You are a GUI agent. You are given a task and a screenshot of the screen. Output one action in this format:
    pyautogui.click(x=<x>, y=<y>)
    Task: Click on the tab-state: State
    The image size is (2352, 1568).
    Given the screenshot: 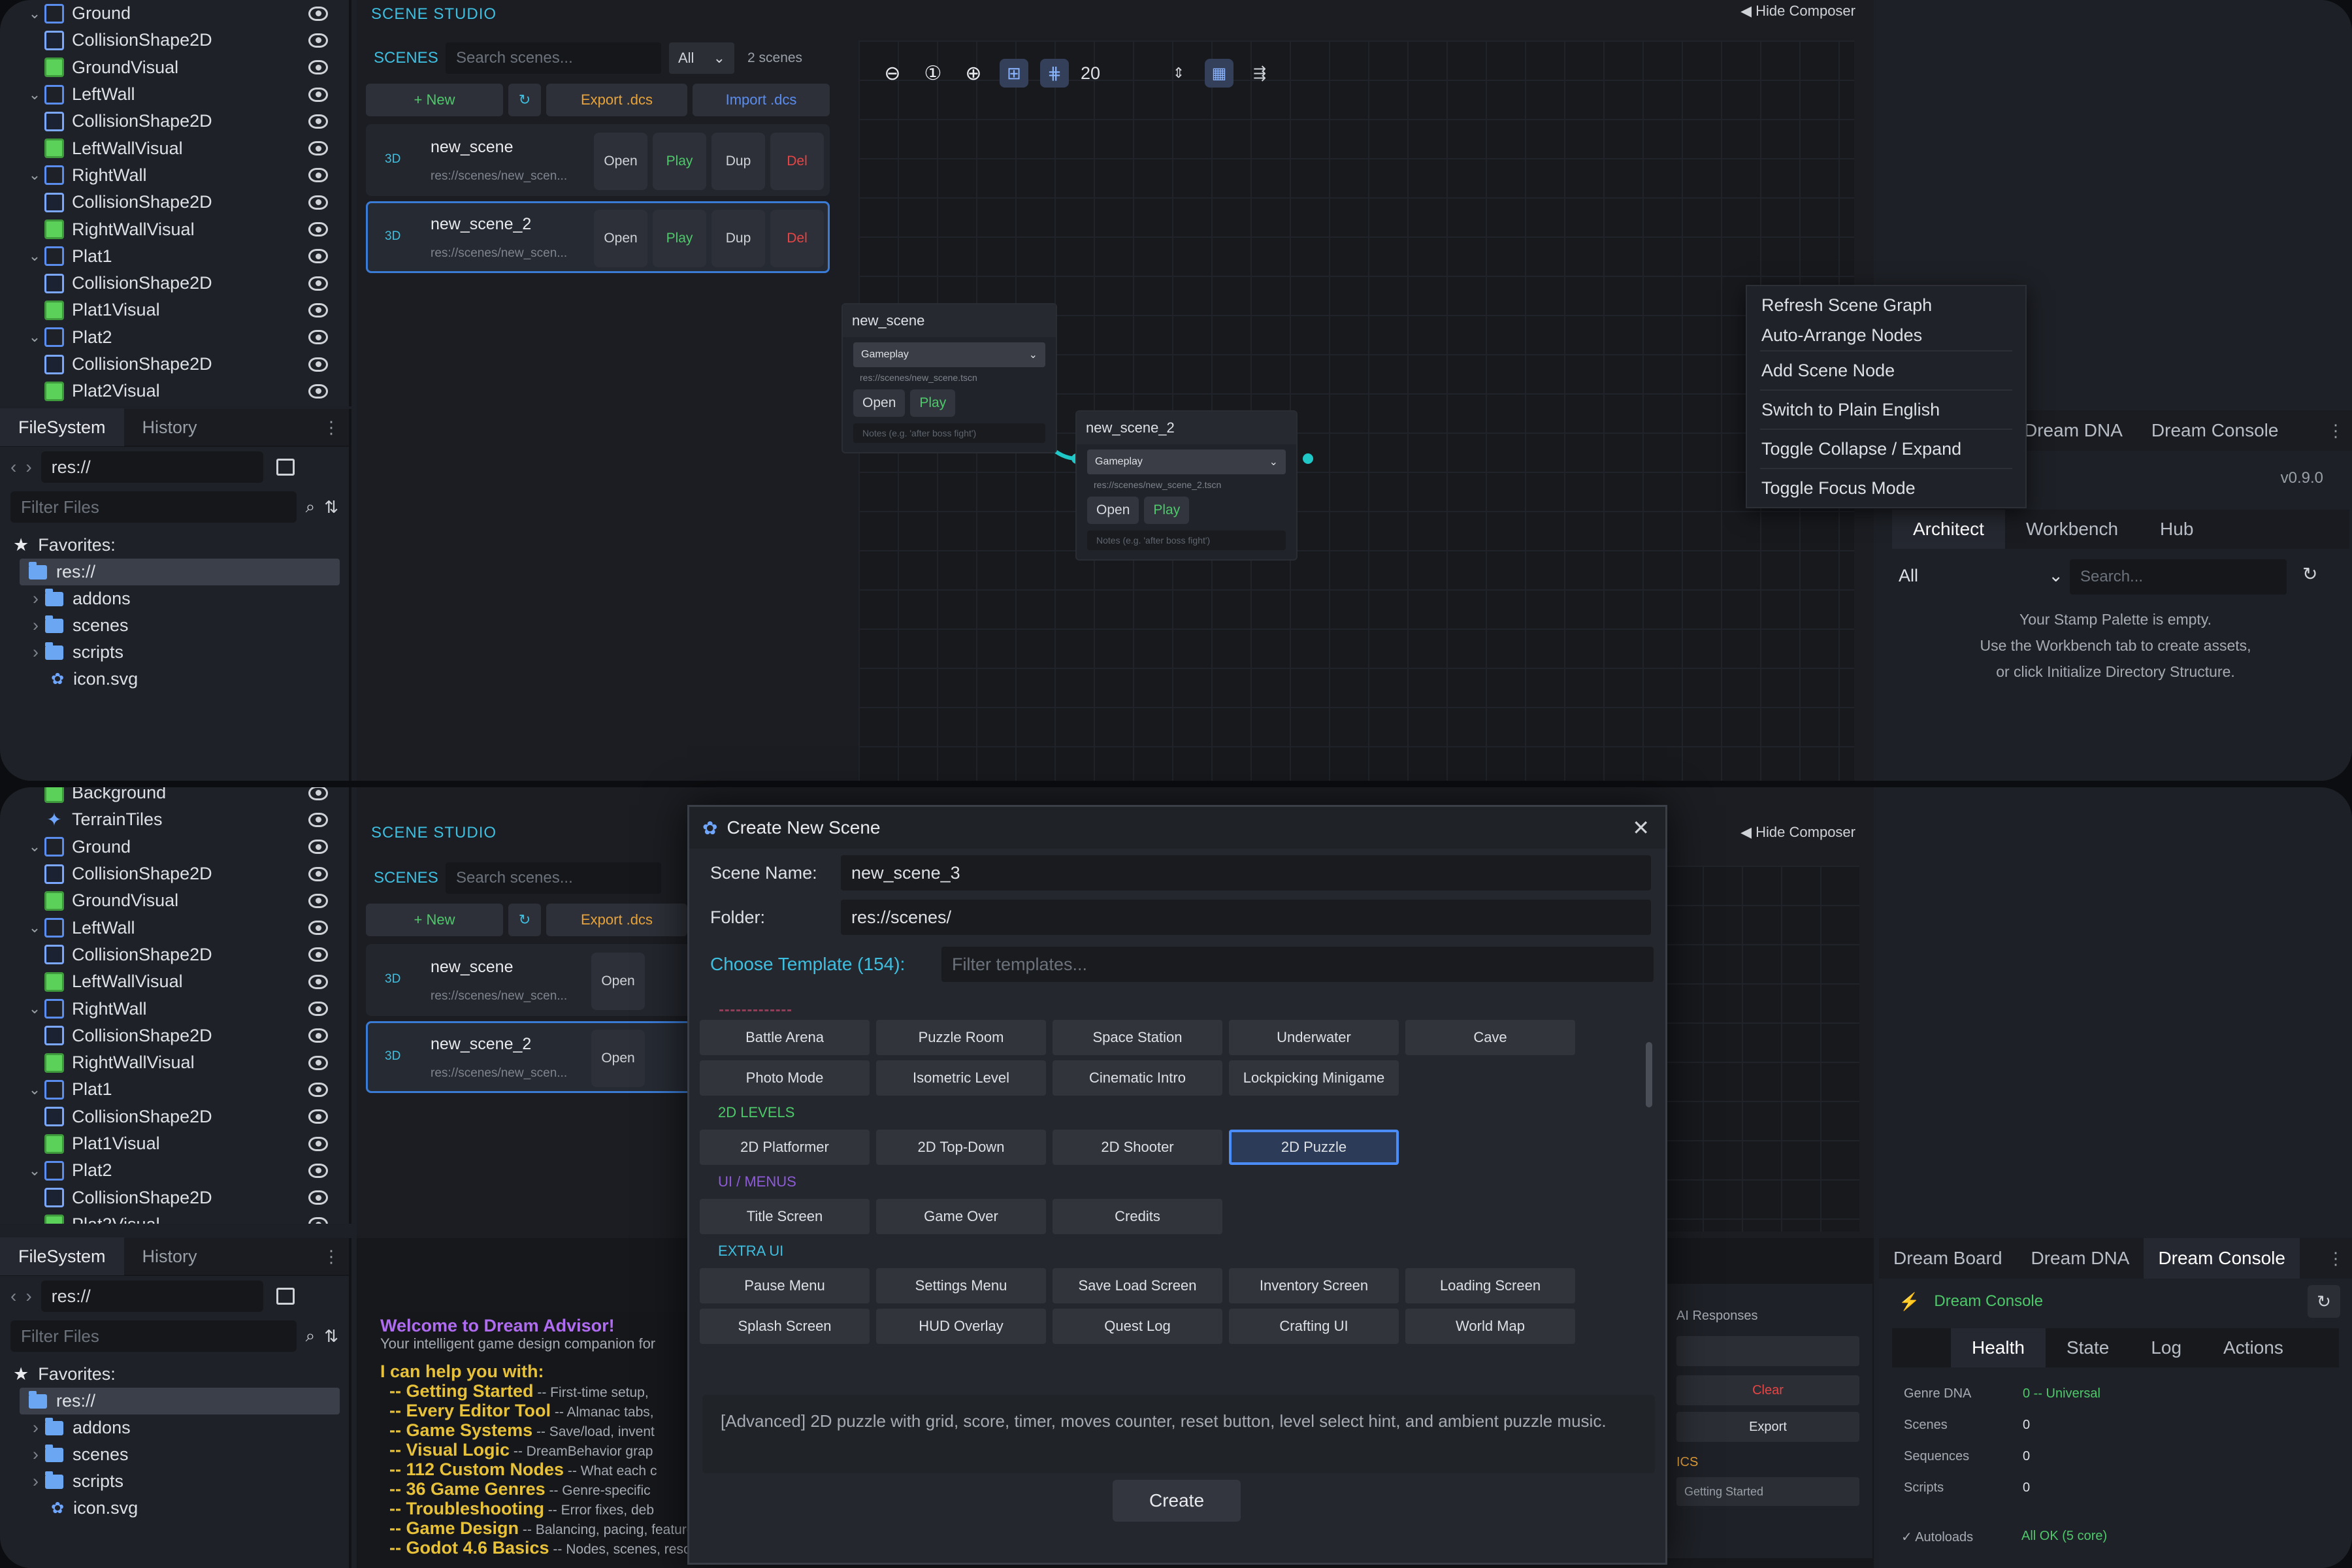 What is the action you would take?
    pyautogui.click(x=2088, y=1347)
    